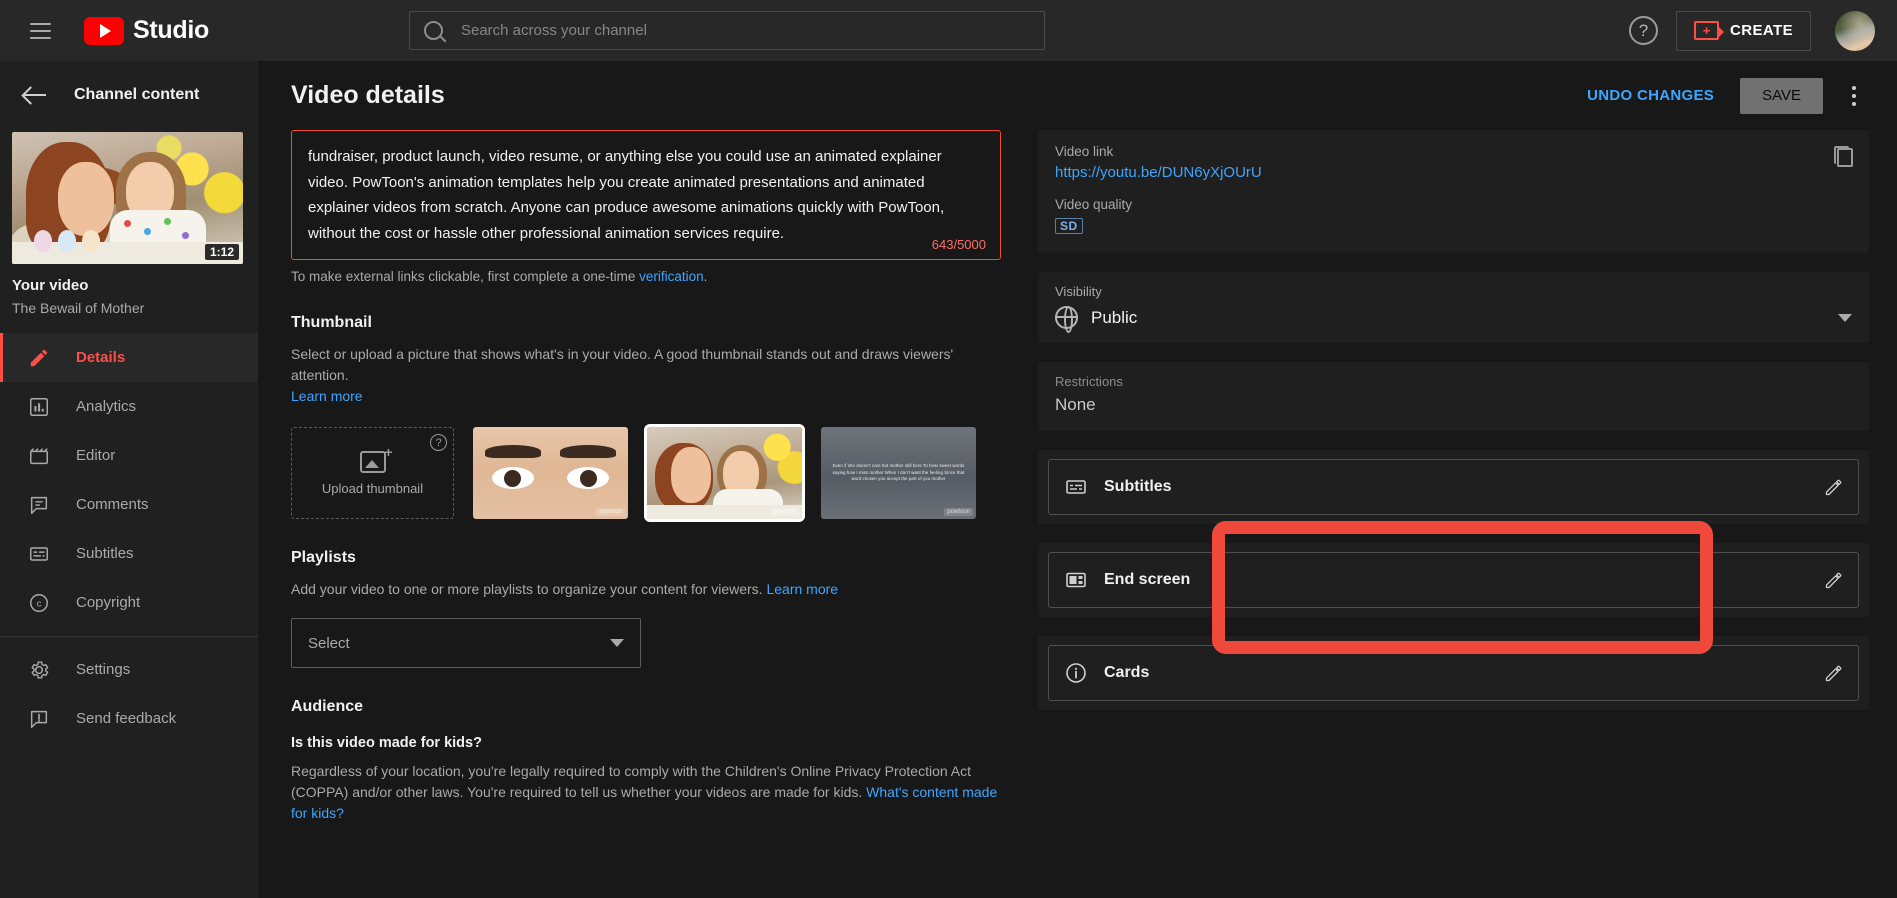 This screenshot has width=1897, height=898. What do you see at coordinates (1453, 319) in the screenshot?
I see `visibility-row: Public` at bounding box center [1453, 319].